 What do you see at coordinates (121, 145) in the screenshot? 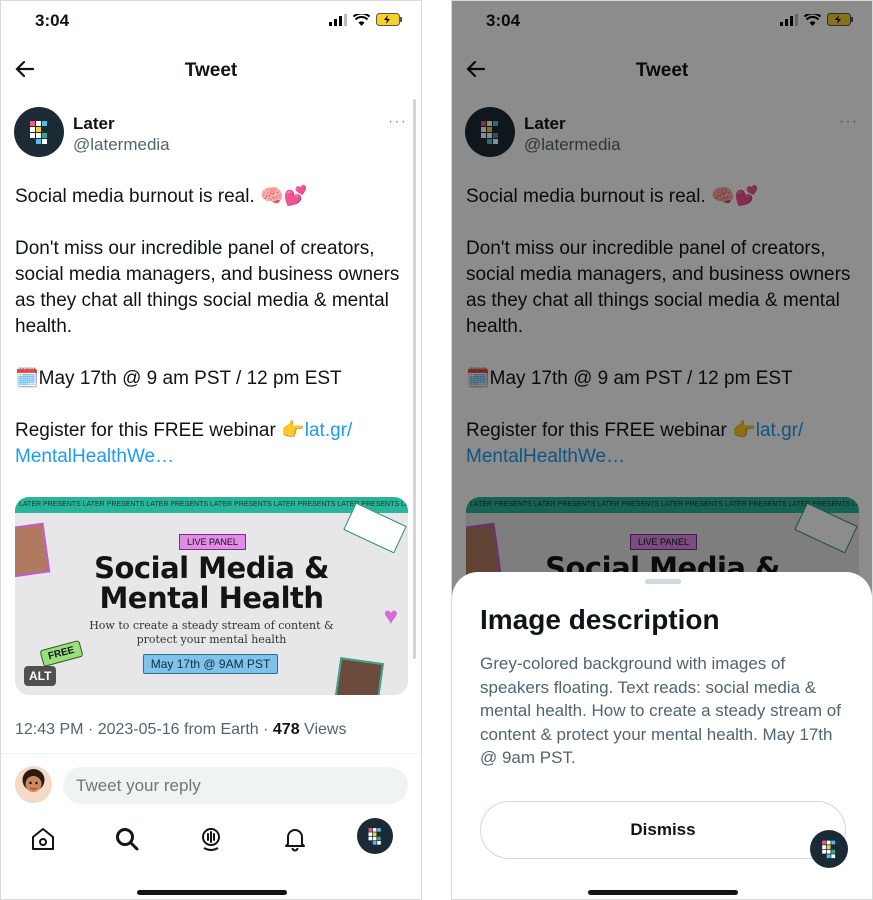
I see `author-handle: @latermedia` at bounding box center [121, 145].